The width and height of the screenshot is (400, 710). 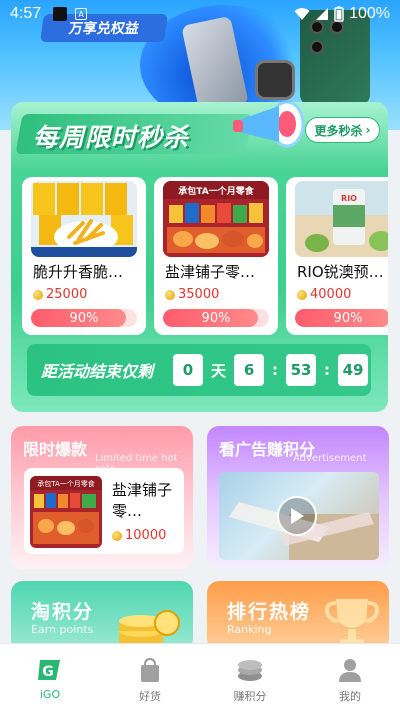 What do you see at coordinates (66, 512) in the screenshot?
I see `limited-deal-image: 承包TA一个月零食` at bounding box center [66, 512].